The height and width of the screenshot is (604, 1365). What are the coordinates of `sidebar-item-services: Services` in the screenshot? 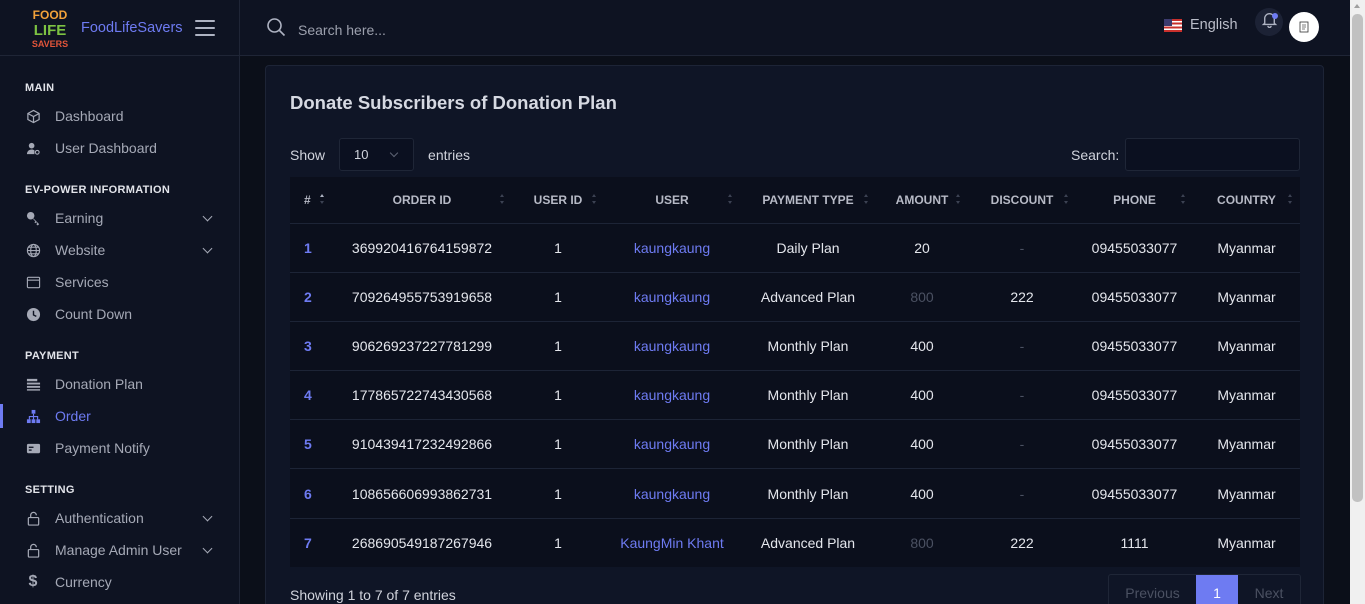 It's located at (119, 282).